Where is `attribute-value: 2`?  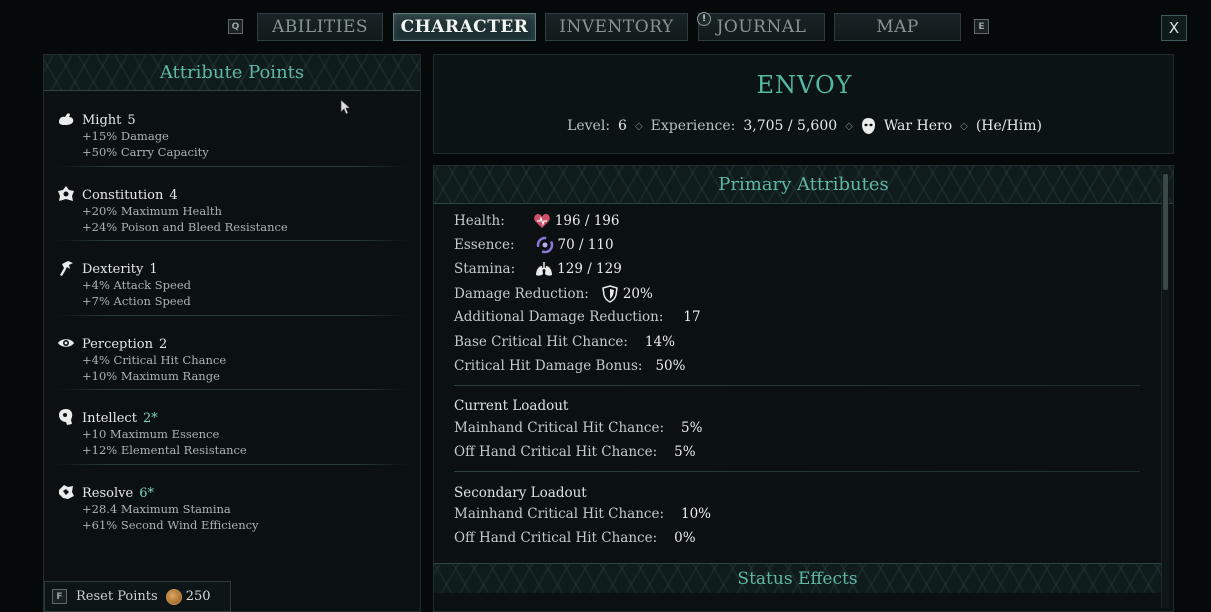
attribute-value: 2 is located at coordinates (163, 344).